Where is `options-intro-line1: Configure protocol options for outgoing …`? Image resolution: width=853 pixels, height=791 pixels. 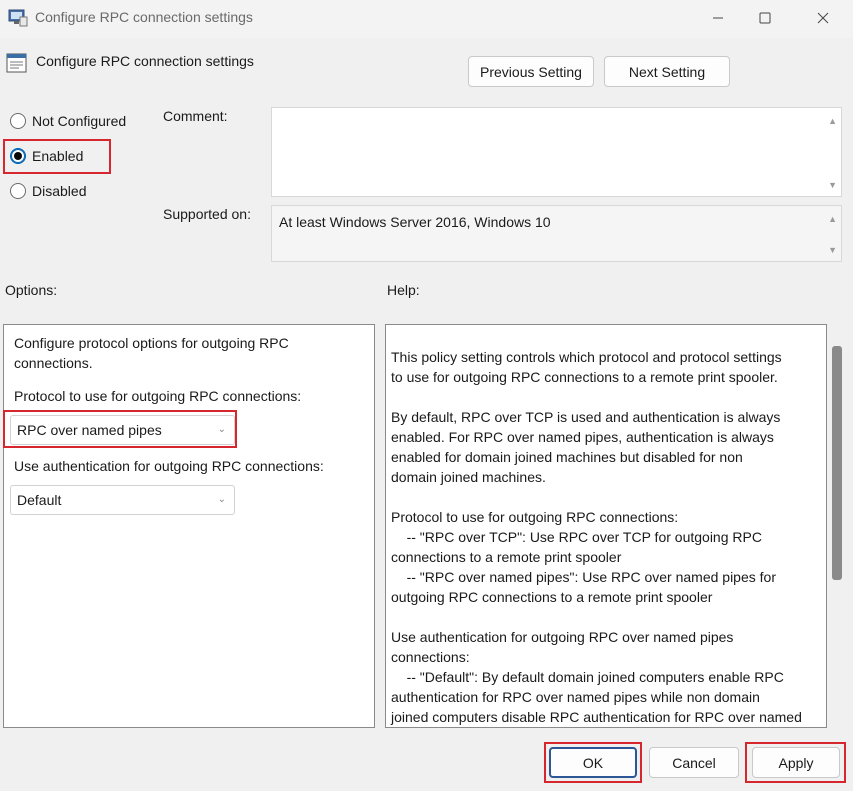 options-intro-line1: Configure protocol options for outgoing … is located at coordinates (151, 343).